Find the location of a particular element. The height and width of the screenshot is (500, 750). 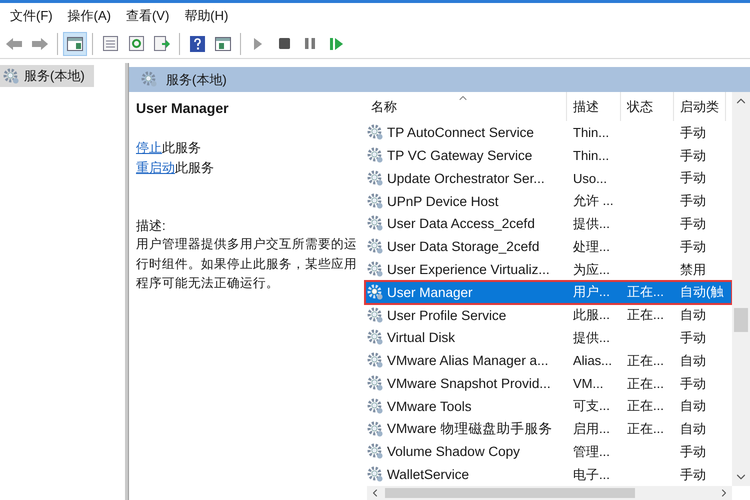

service-title: User Manager is located at coordinates (183, 108).